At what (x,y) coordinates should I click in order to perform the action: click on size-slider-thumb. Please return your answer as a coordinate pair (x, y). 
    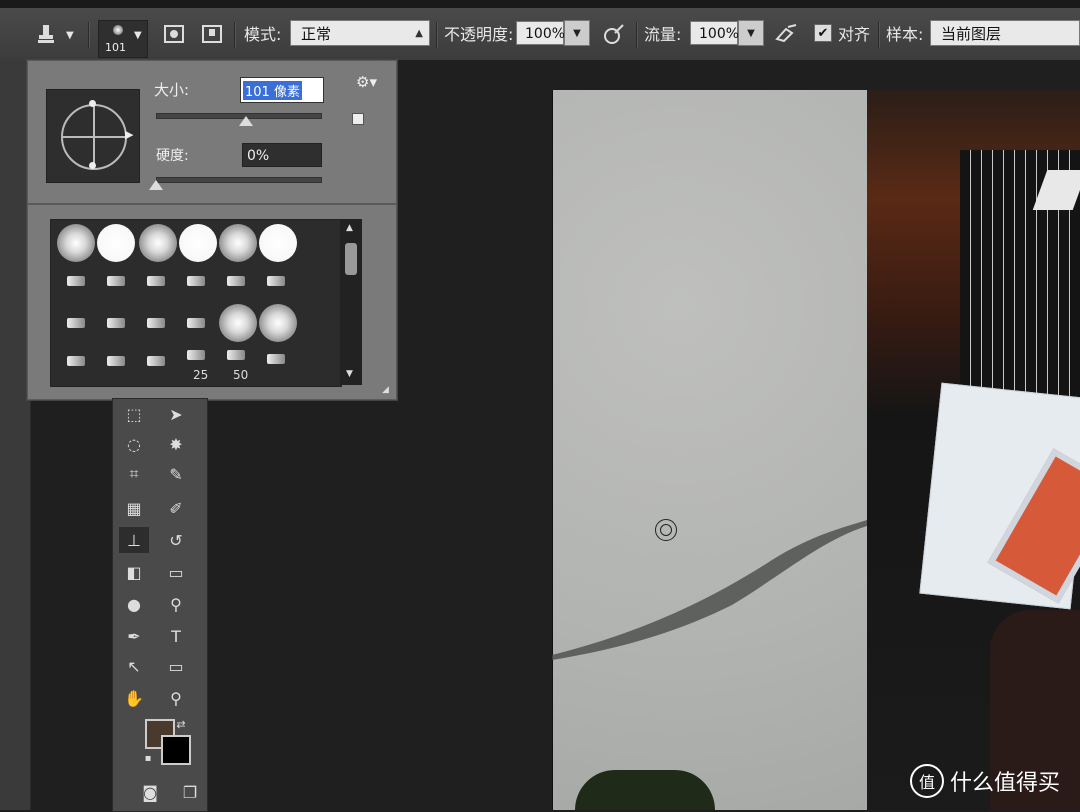
    Looking at the image, I should click on (246, 121).